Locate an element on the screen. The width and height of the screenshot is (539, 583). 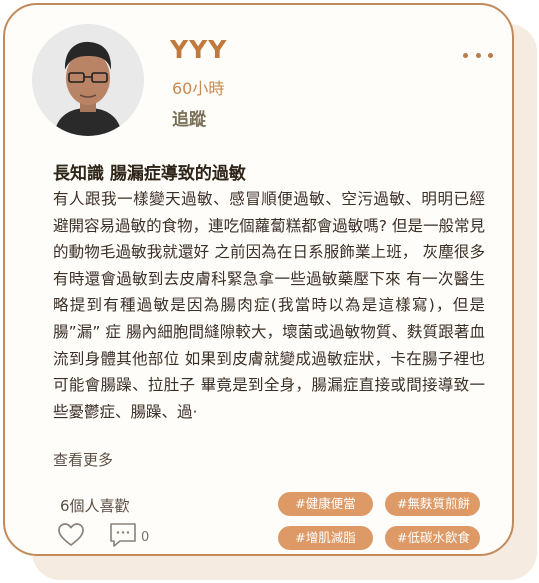
comment-count: 0 is located at coordinates (145, 537).